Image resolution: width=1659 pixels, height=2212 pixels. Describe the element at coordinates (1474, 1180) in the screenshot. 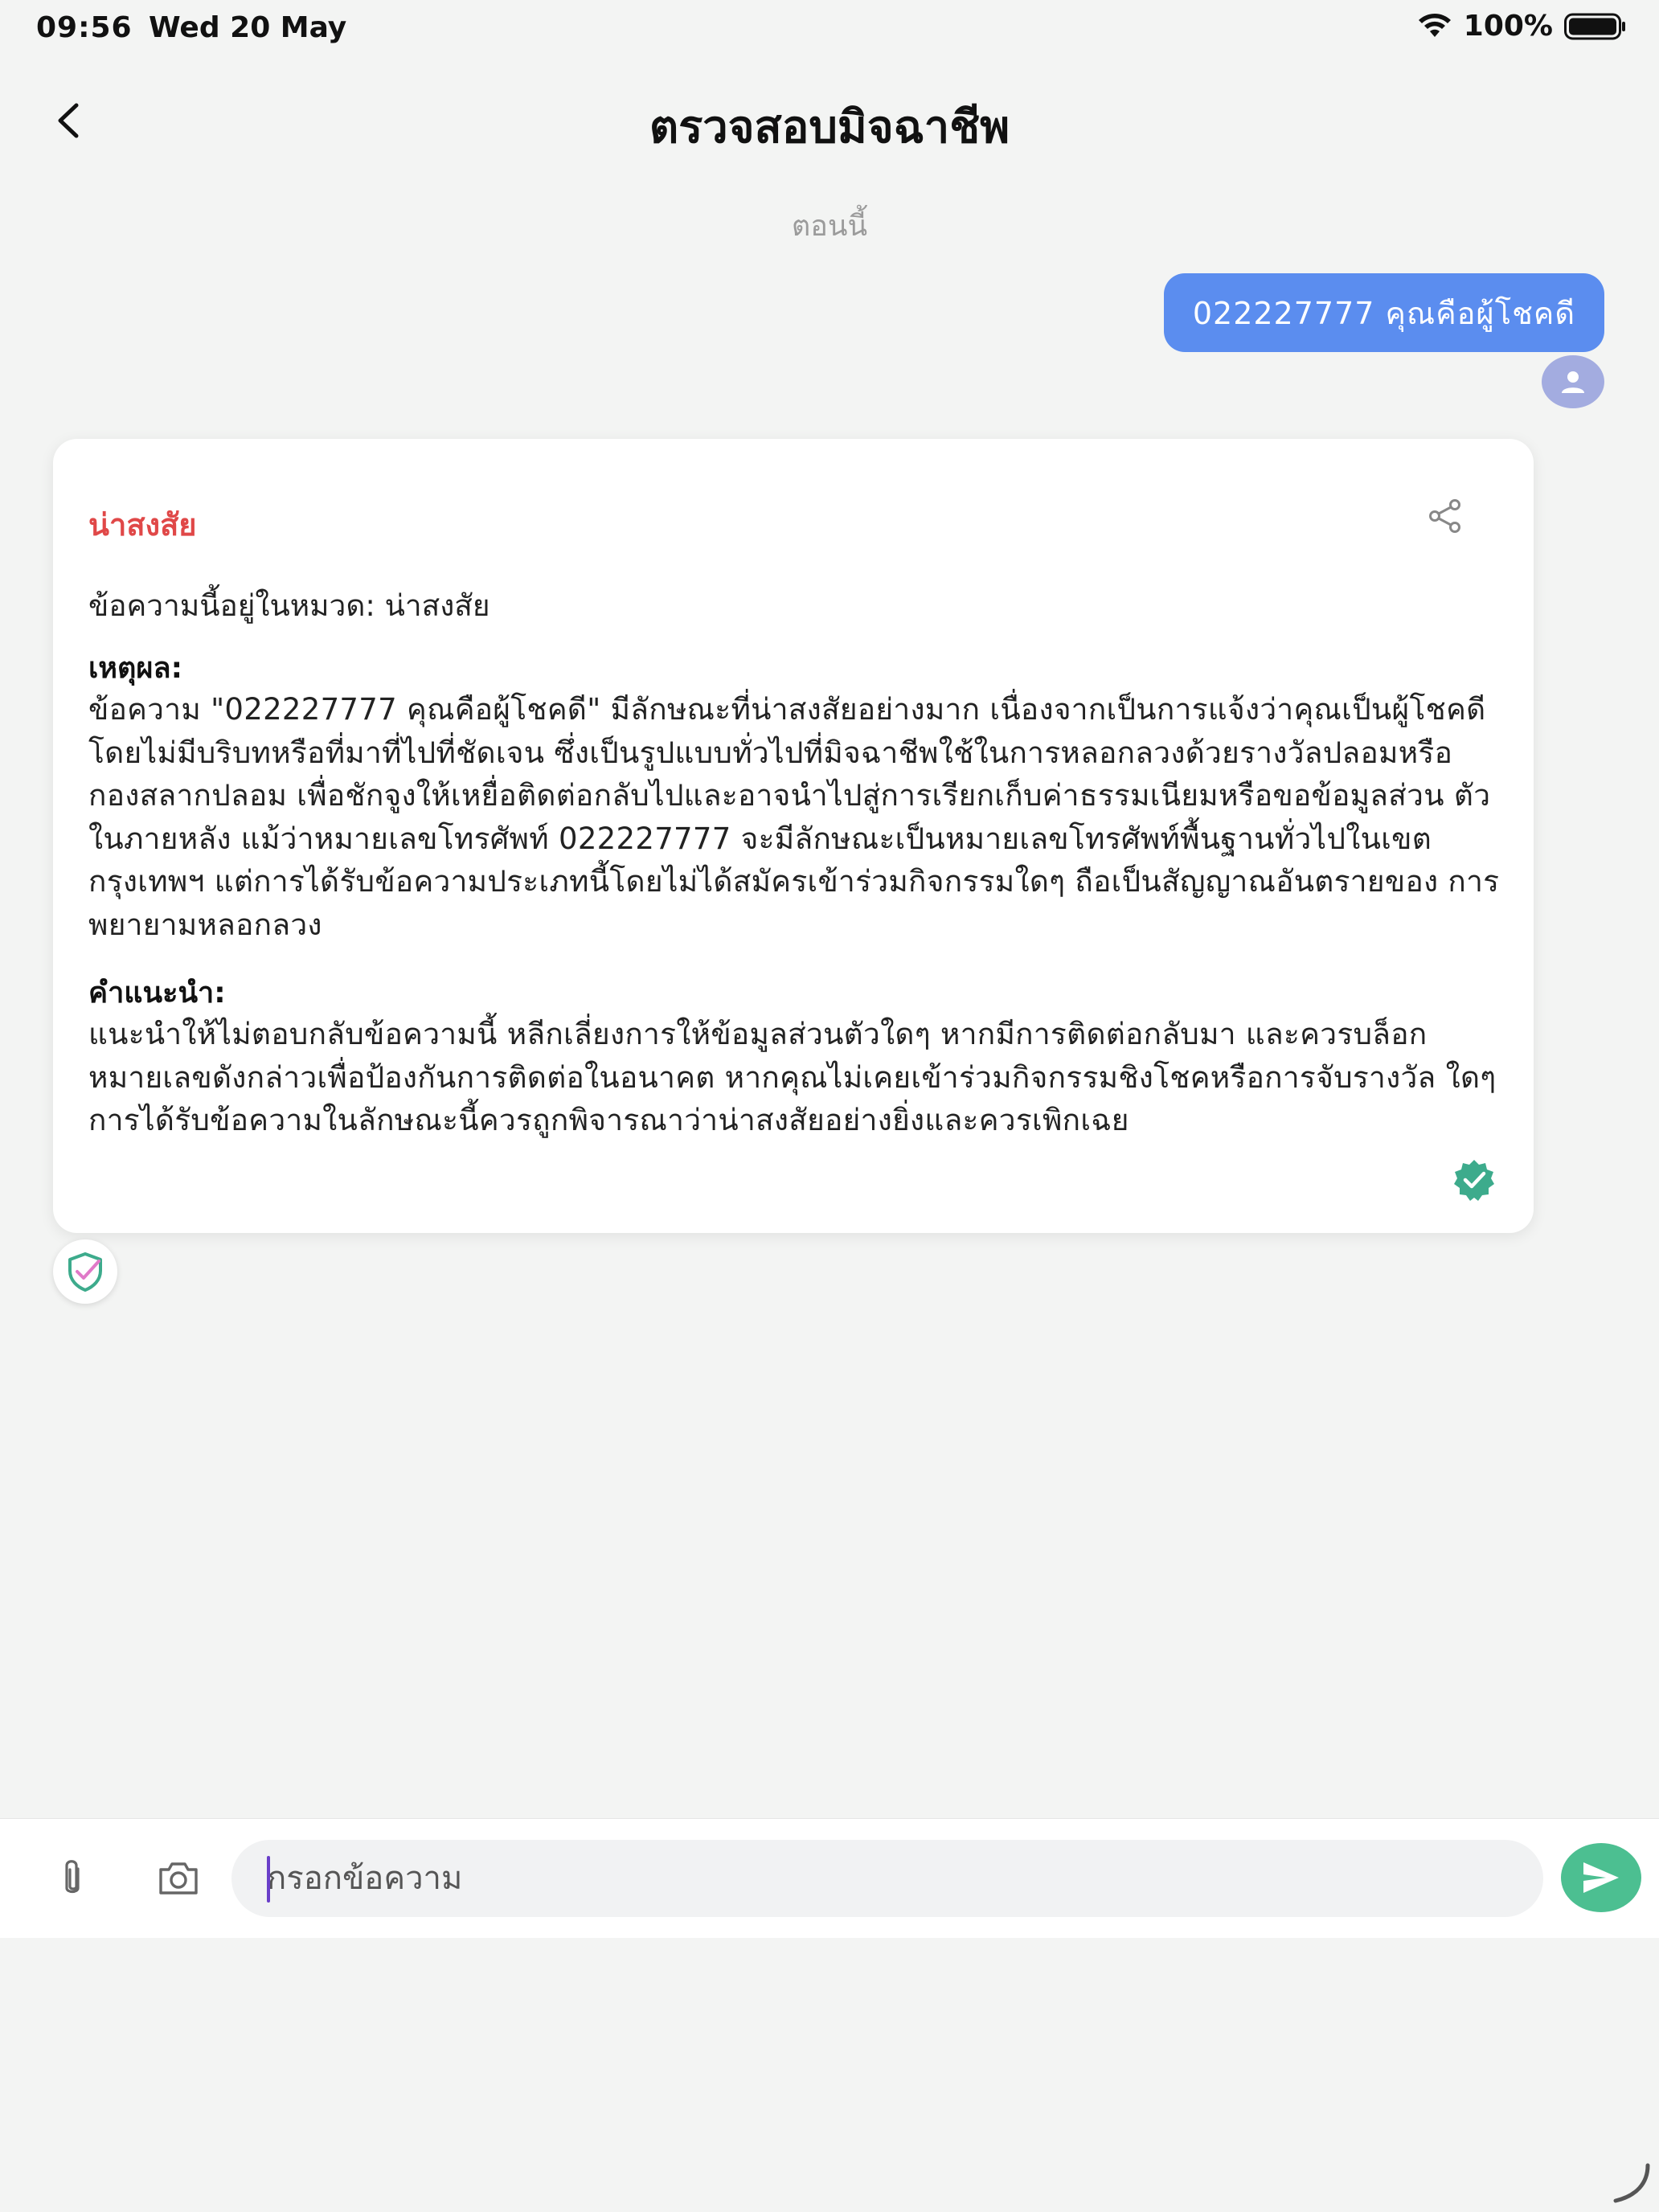

I see `verified-badge-icon` at that location.